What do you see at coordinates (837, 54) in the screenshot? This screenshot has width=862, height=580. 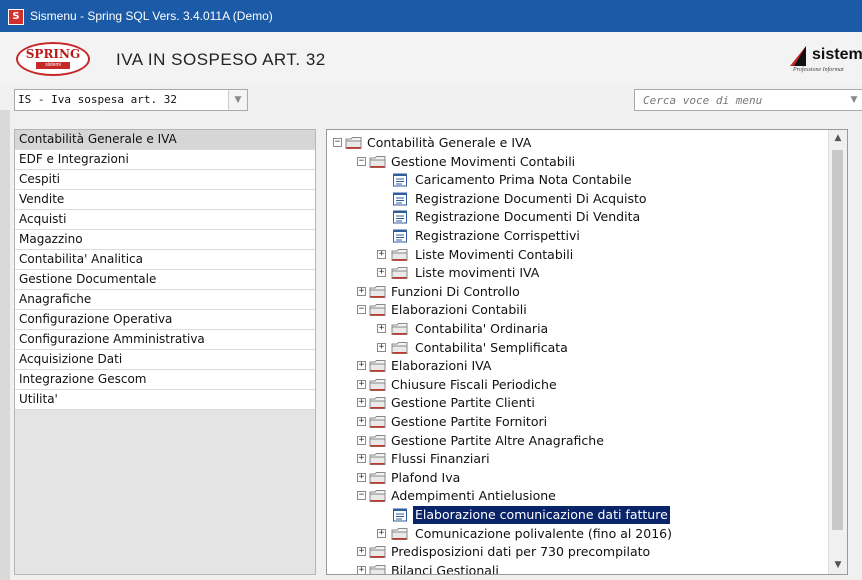 I see `sistemi-logo-word: sistem` at bounding box center [837, 54].